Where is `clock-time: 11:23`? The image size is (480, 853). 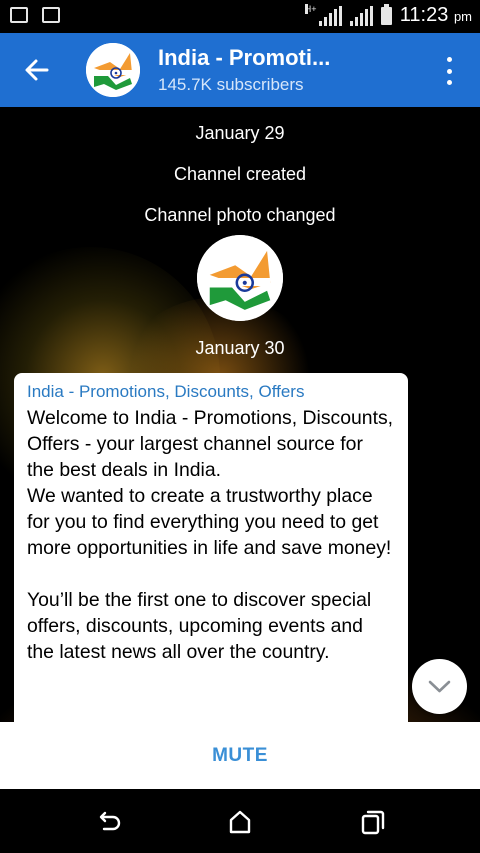 clock-time: 11:23 is located at coordinates (424, 15).